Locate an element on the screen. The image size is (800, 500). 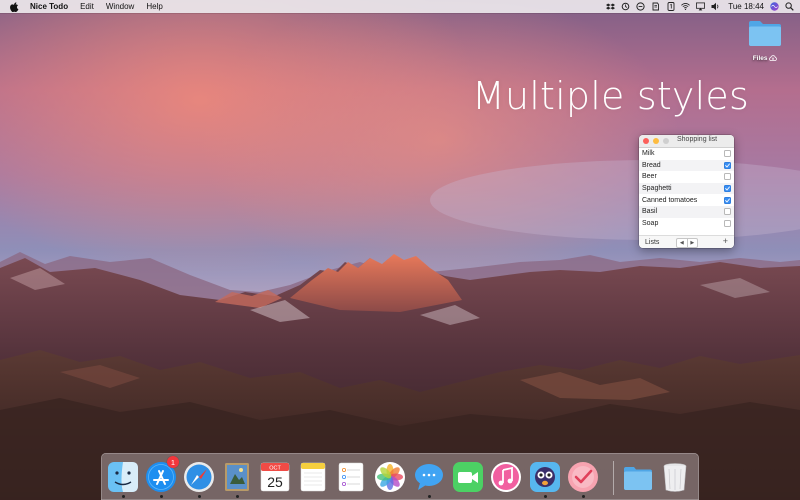
calendar-day: 25 is located at coordinates (275, 482).